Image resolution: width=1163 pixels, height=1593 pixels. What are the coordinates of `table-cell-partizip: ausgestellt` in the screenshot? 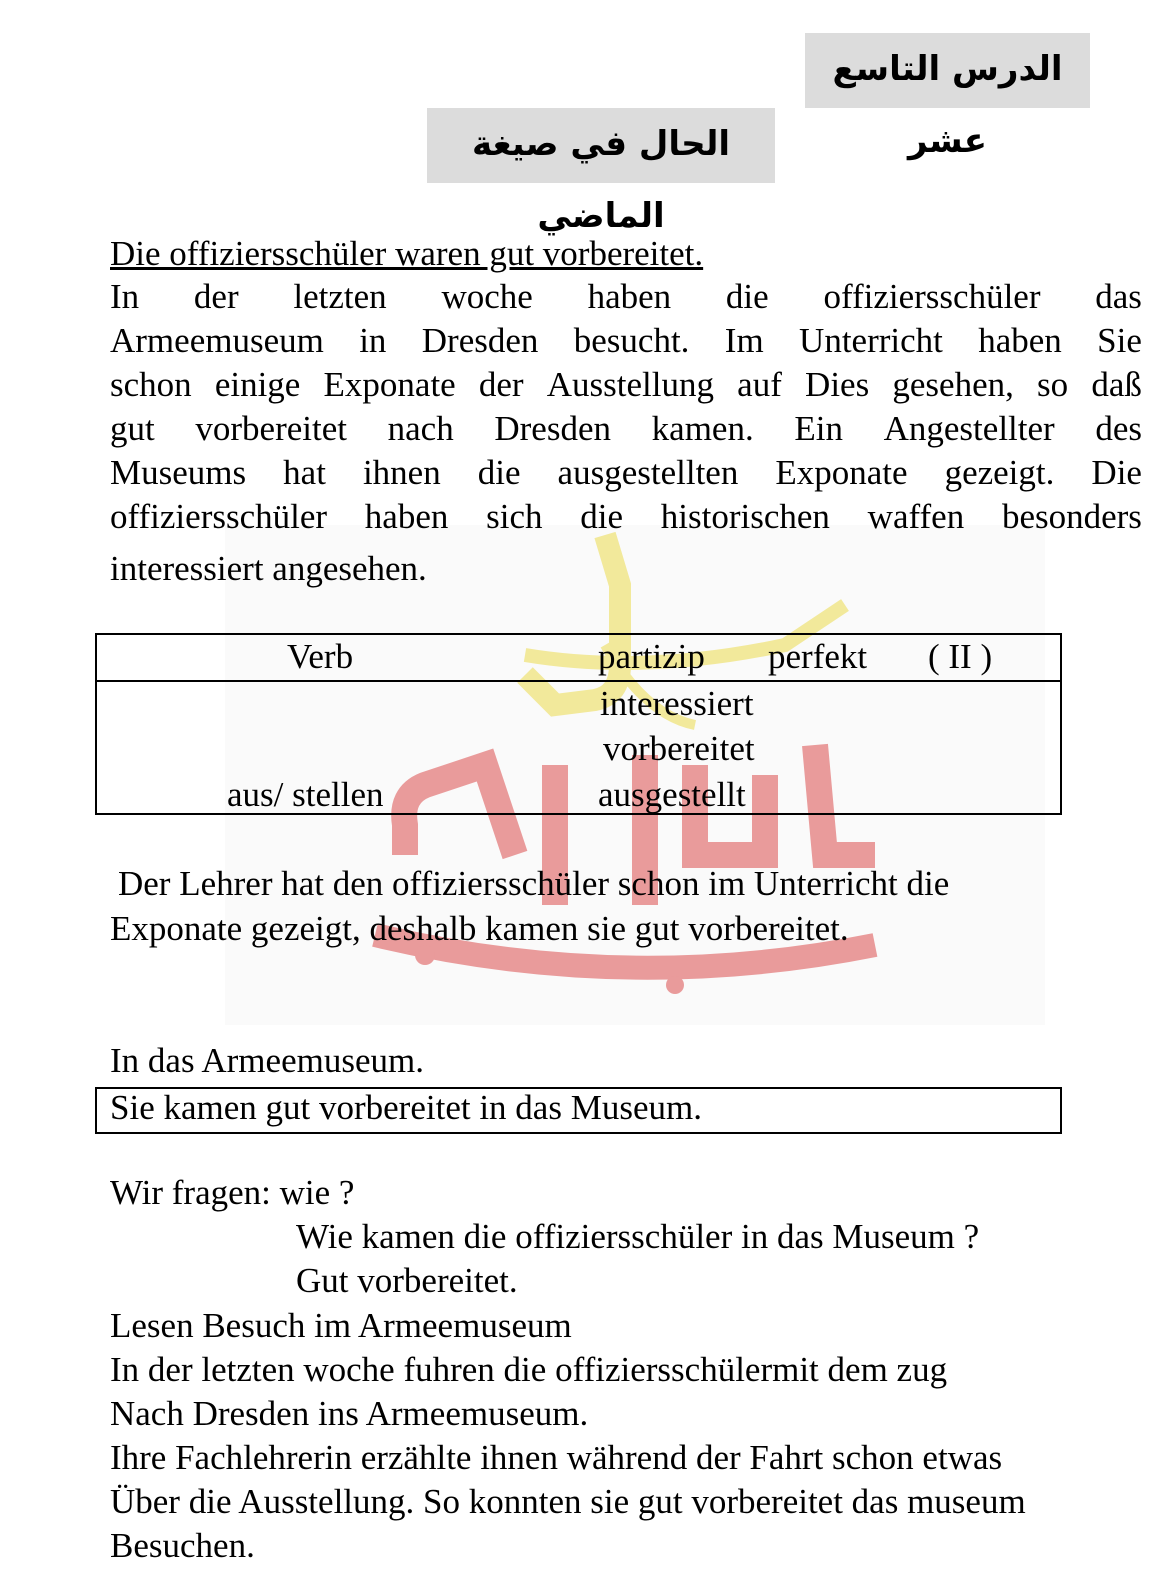 It's located at (672, 794).